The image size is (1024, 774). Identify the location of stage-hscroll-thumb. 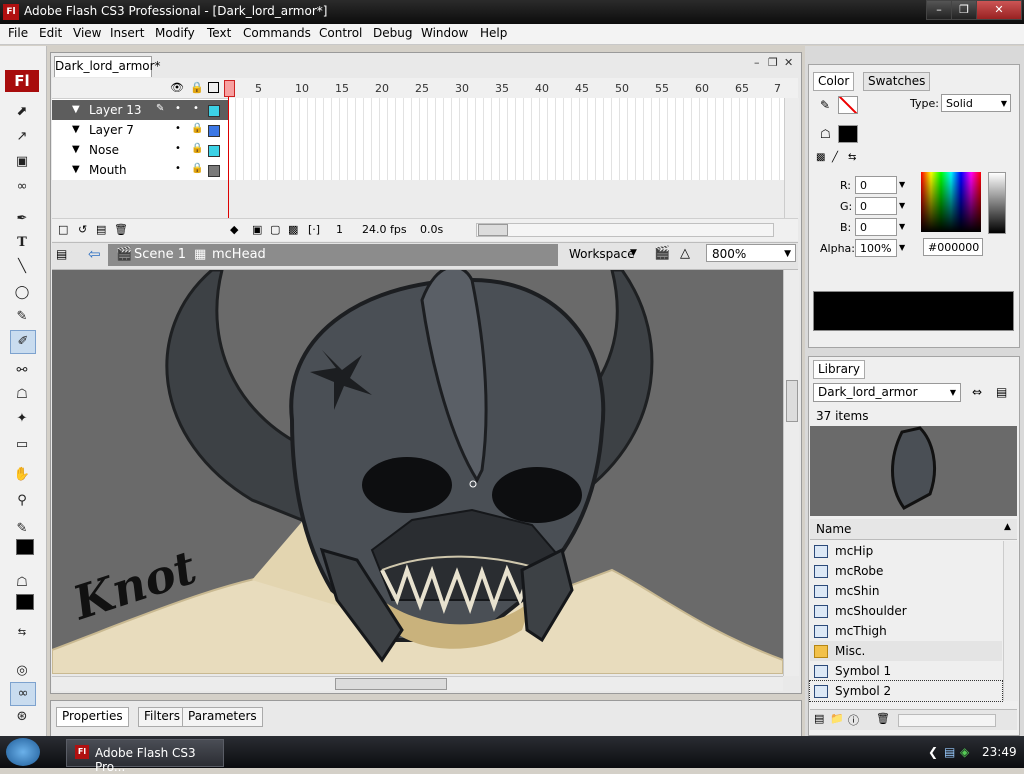
(391, 684).